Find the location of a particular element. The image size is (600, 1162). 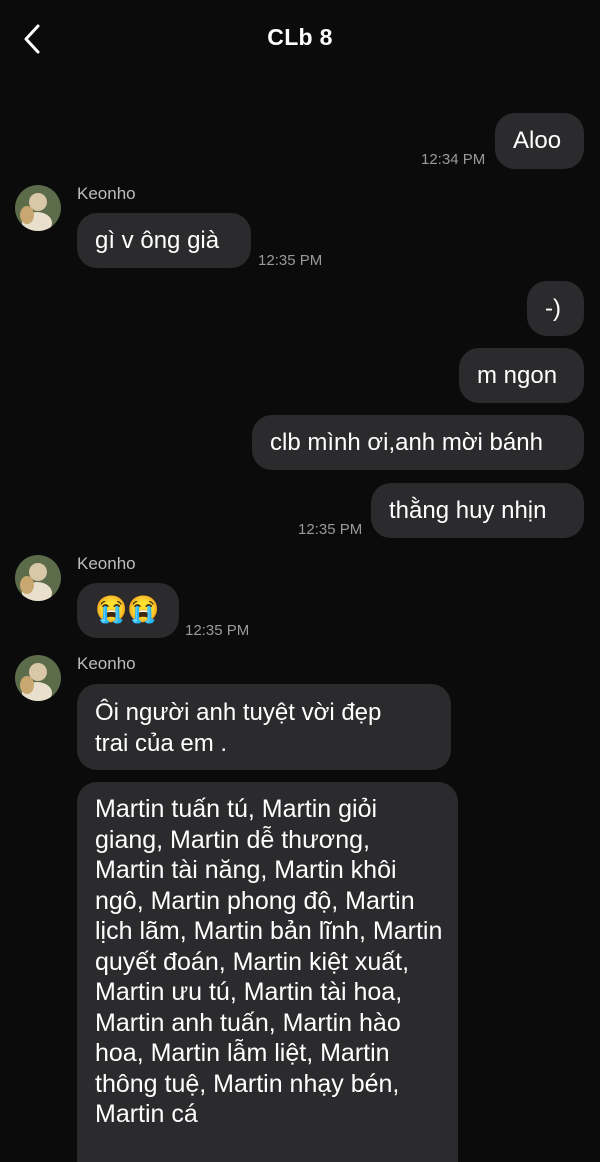

incoming-message: Ôi người anh tuyệt vời đẹp trai của em . is located at coordinates (264, 727).